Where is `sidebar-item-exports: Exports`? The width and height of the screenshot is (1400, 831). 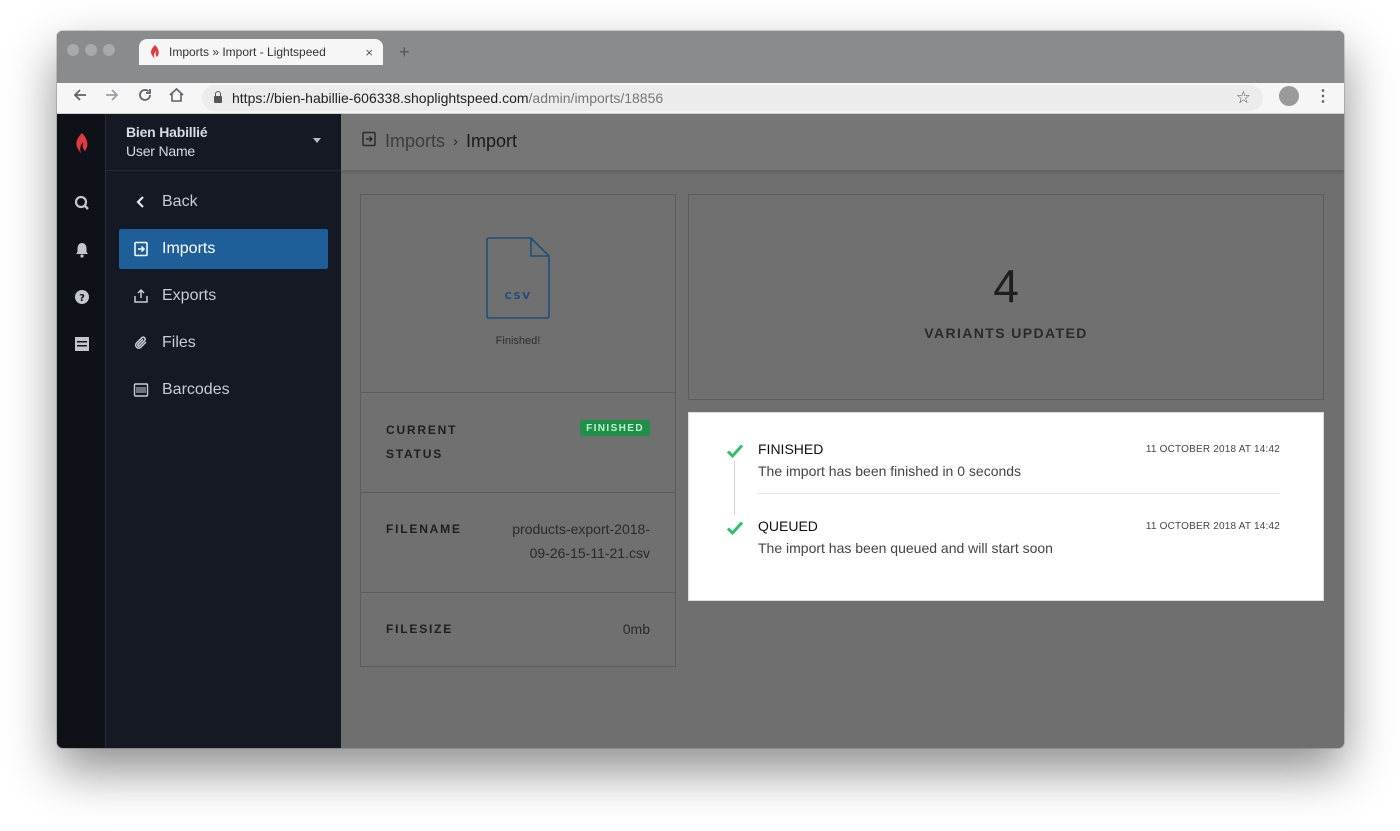
sidebar-item-exports: Exports is located at coordinates (223, 296).